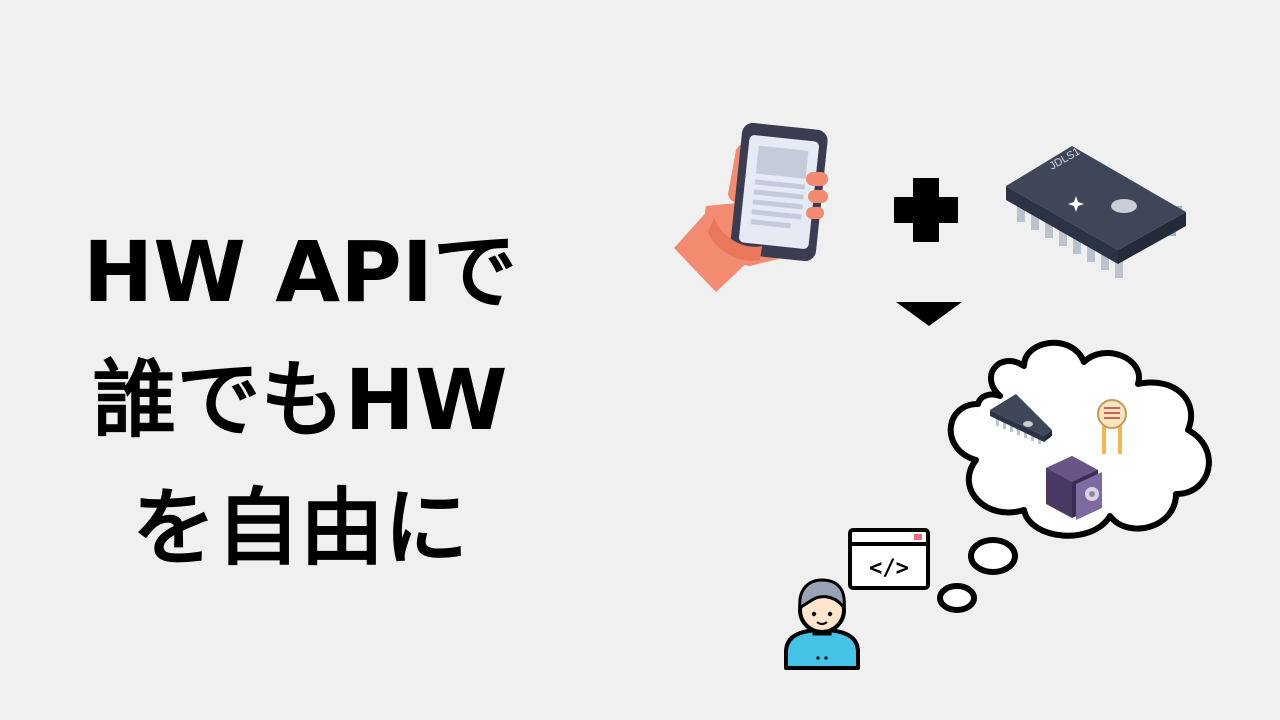 This screenshot has width=1280, height=720. I want to click on hand-holding-smartphone-icon, so click(751, 207).